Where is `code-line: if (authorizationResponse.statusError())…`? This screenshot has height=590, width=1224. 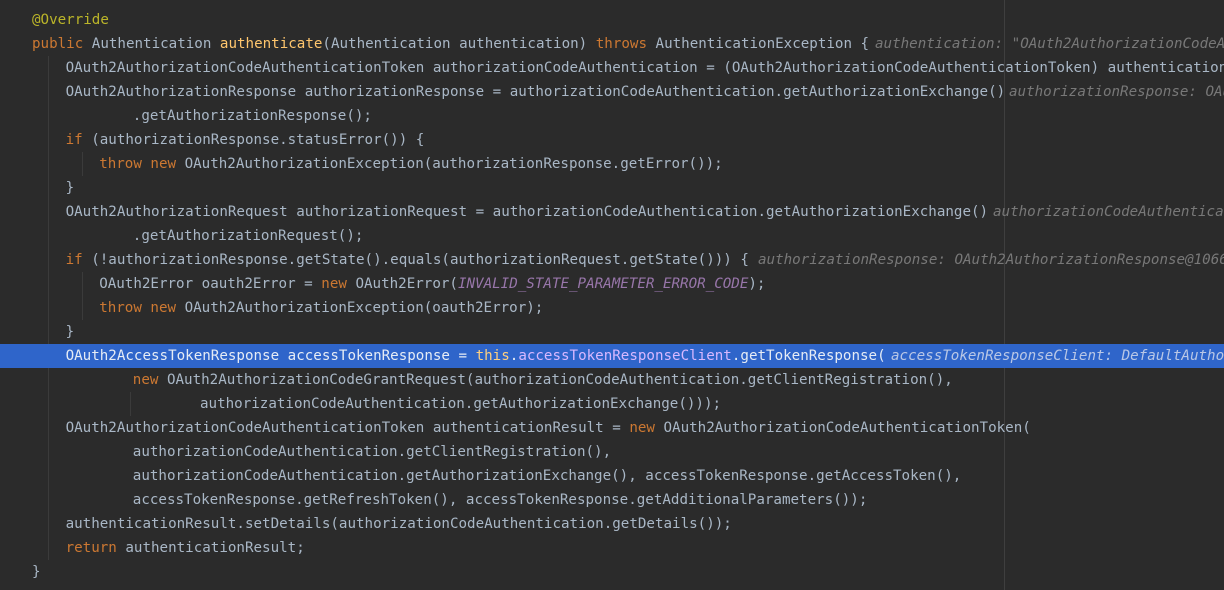 code-line: if (authorizationResponse.statusError())… is located at coordinates (612, 140).